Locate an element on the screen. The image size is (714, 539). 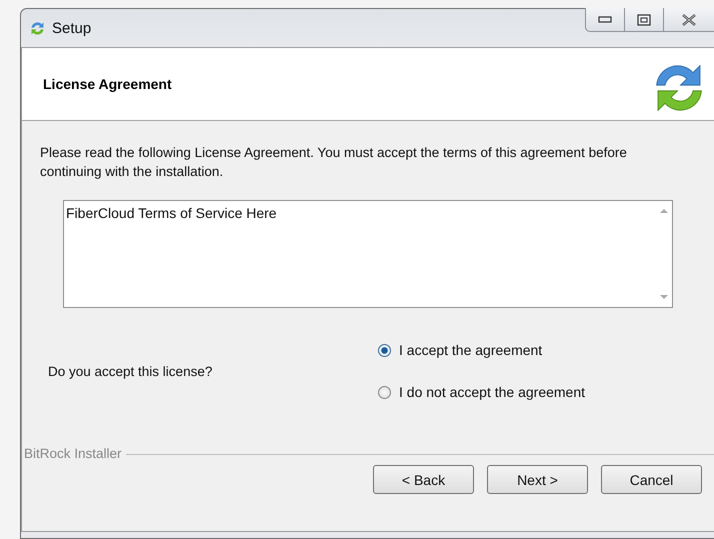
radio-option: I do not accept the agreement is located at coordinates (482, 392).